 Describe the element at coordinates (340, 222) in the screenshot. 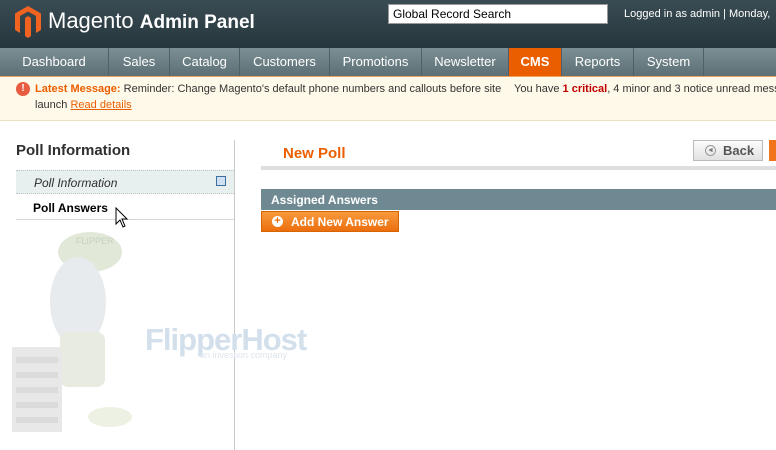

I see `add-new-answer-label: Add New Answer` at that location.